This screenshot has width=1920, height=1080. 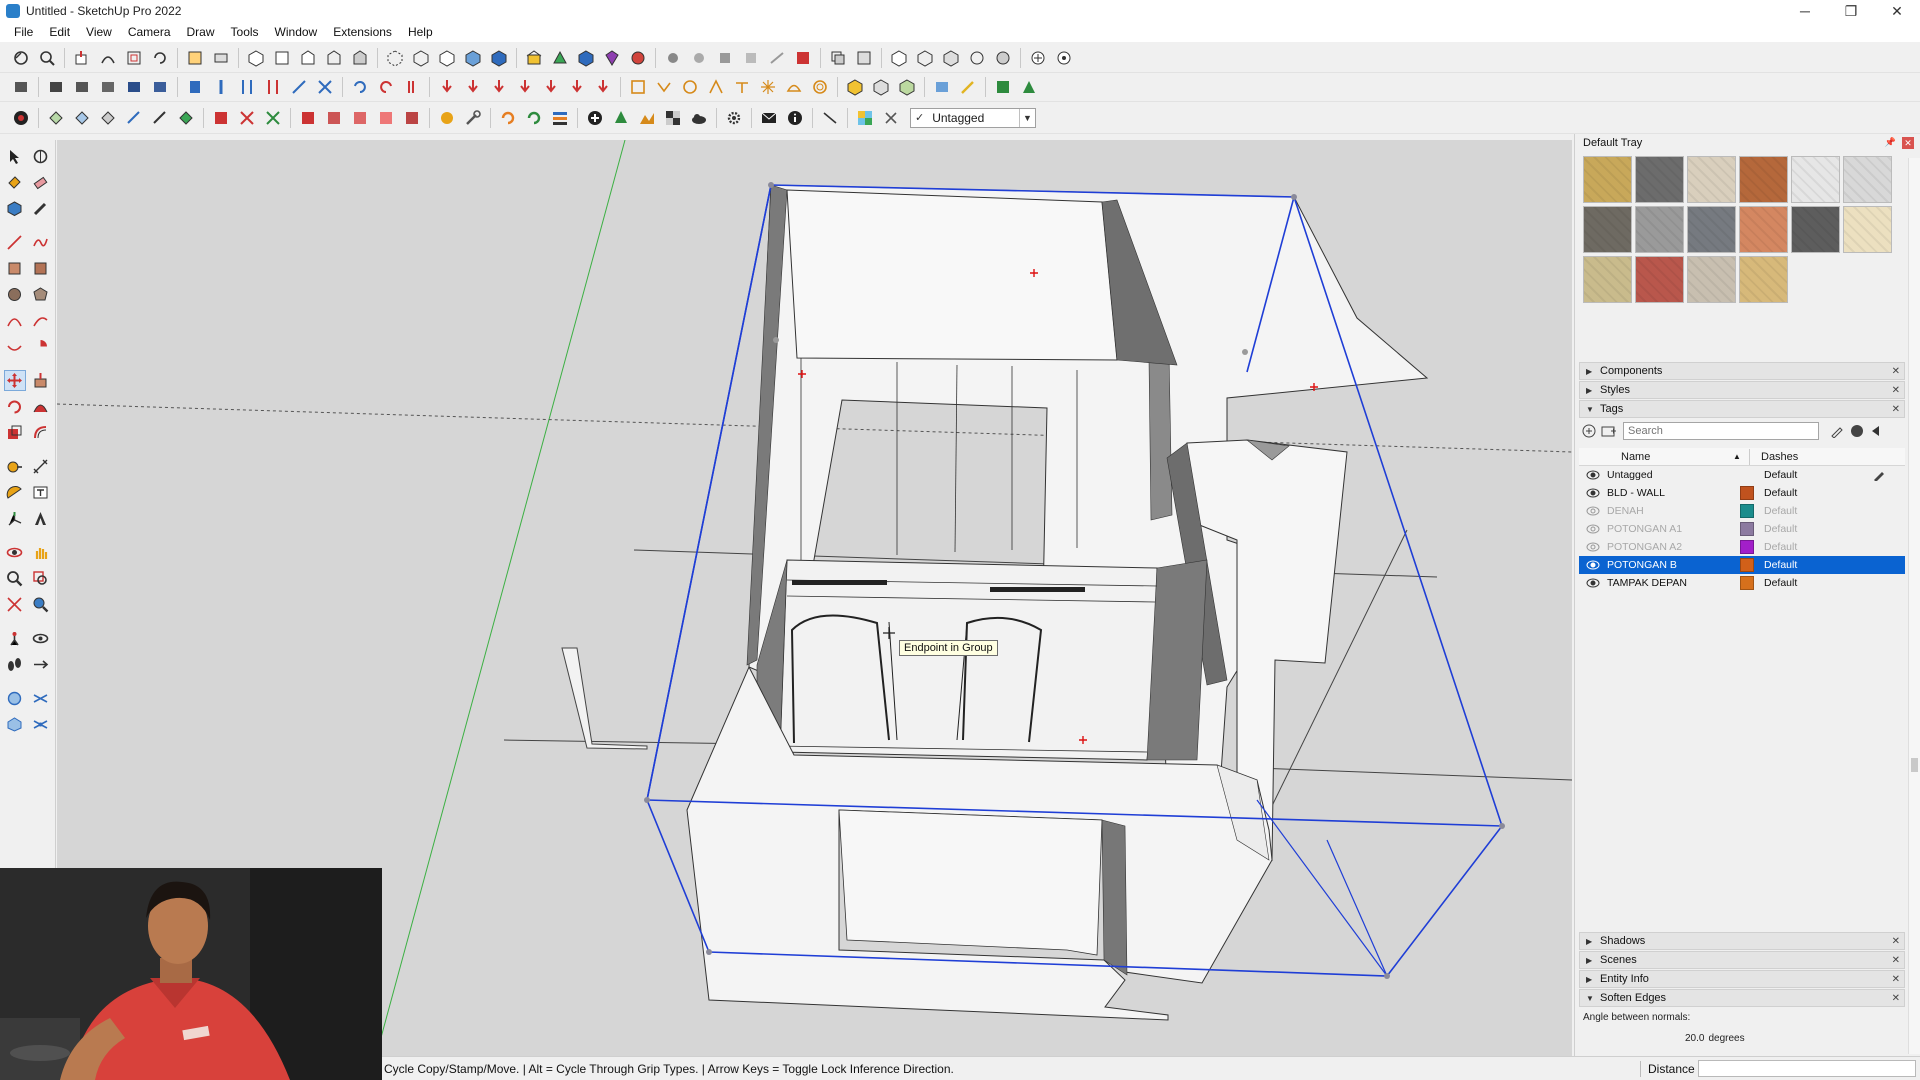 I want to click on polygon-tool-icon, so click(x=41, y=294).